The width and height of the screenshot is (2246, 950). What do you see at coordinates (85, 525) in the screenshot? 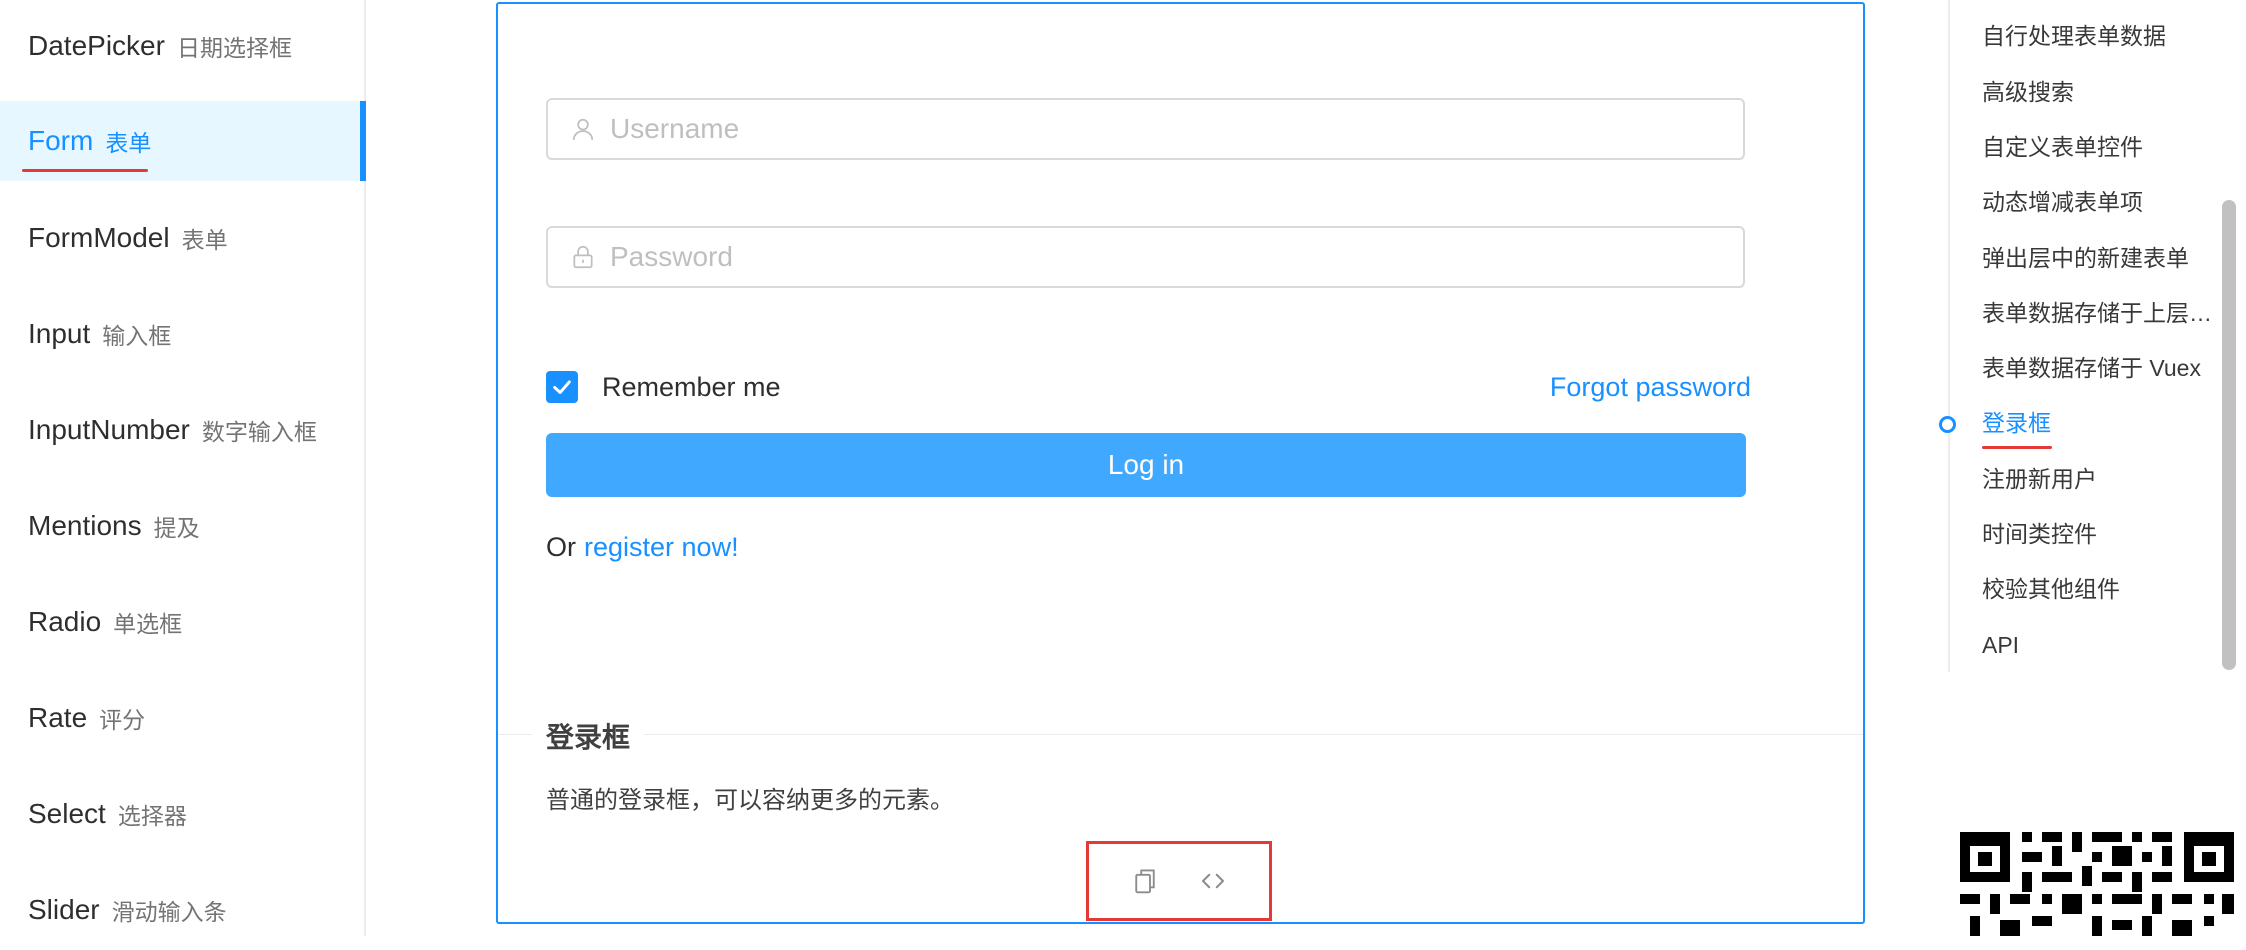
I see `sidebar-item-label: Mentions` at bounding box center [85, 525].